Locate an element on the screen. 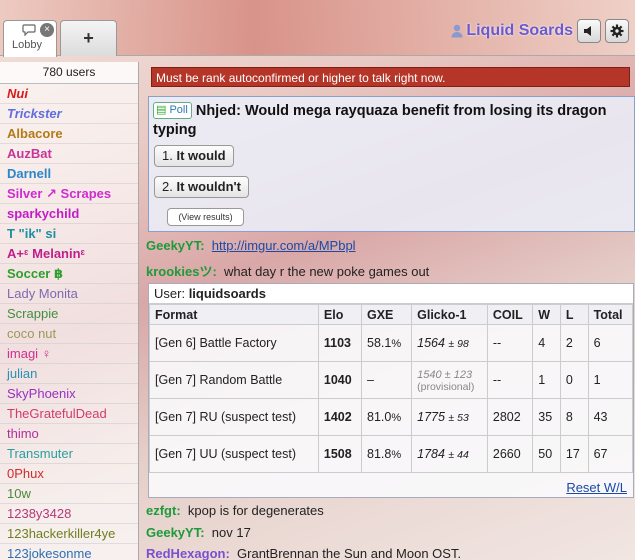  user-list-item: coco nut is located at coordinates (69, 334).